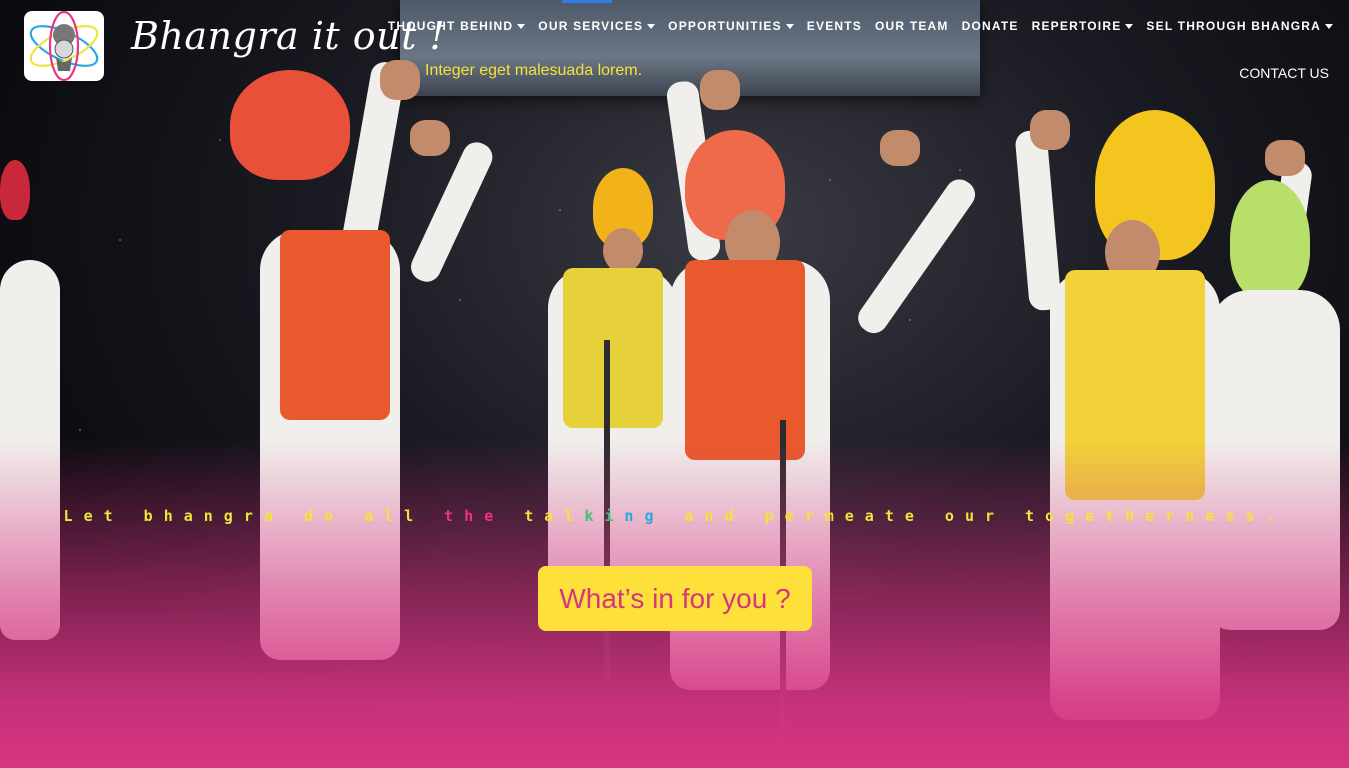 Image resolution: width=1349 pixels, height=768 pixels. I want to click on nav-label: EVENTS, so click(834, 26).